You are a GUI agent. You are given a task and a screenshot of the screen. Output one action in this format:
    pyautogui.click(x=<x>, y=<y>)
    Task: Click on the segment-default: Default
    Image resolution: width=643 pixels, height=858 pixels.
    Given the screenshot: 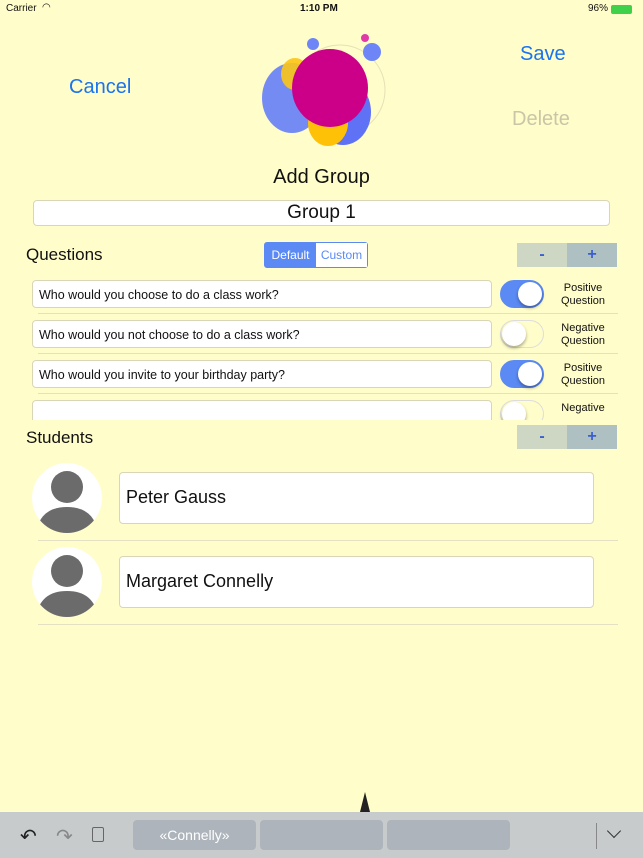 What is the action you would take?
    pyautogui.click(x=290, y=255)
    